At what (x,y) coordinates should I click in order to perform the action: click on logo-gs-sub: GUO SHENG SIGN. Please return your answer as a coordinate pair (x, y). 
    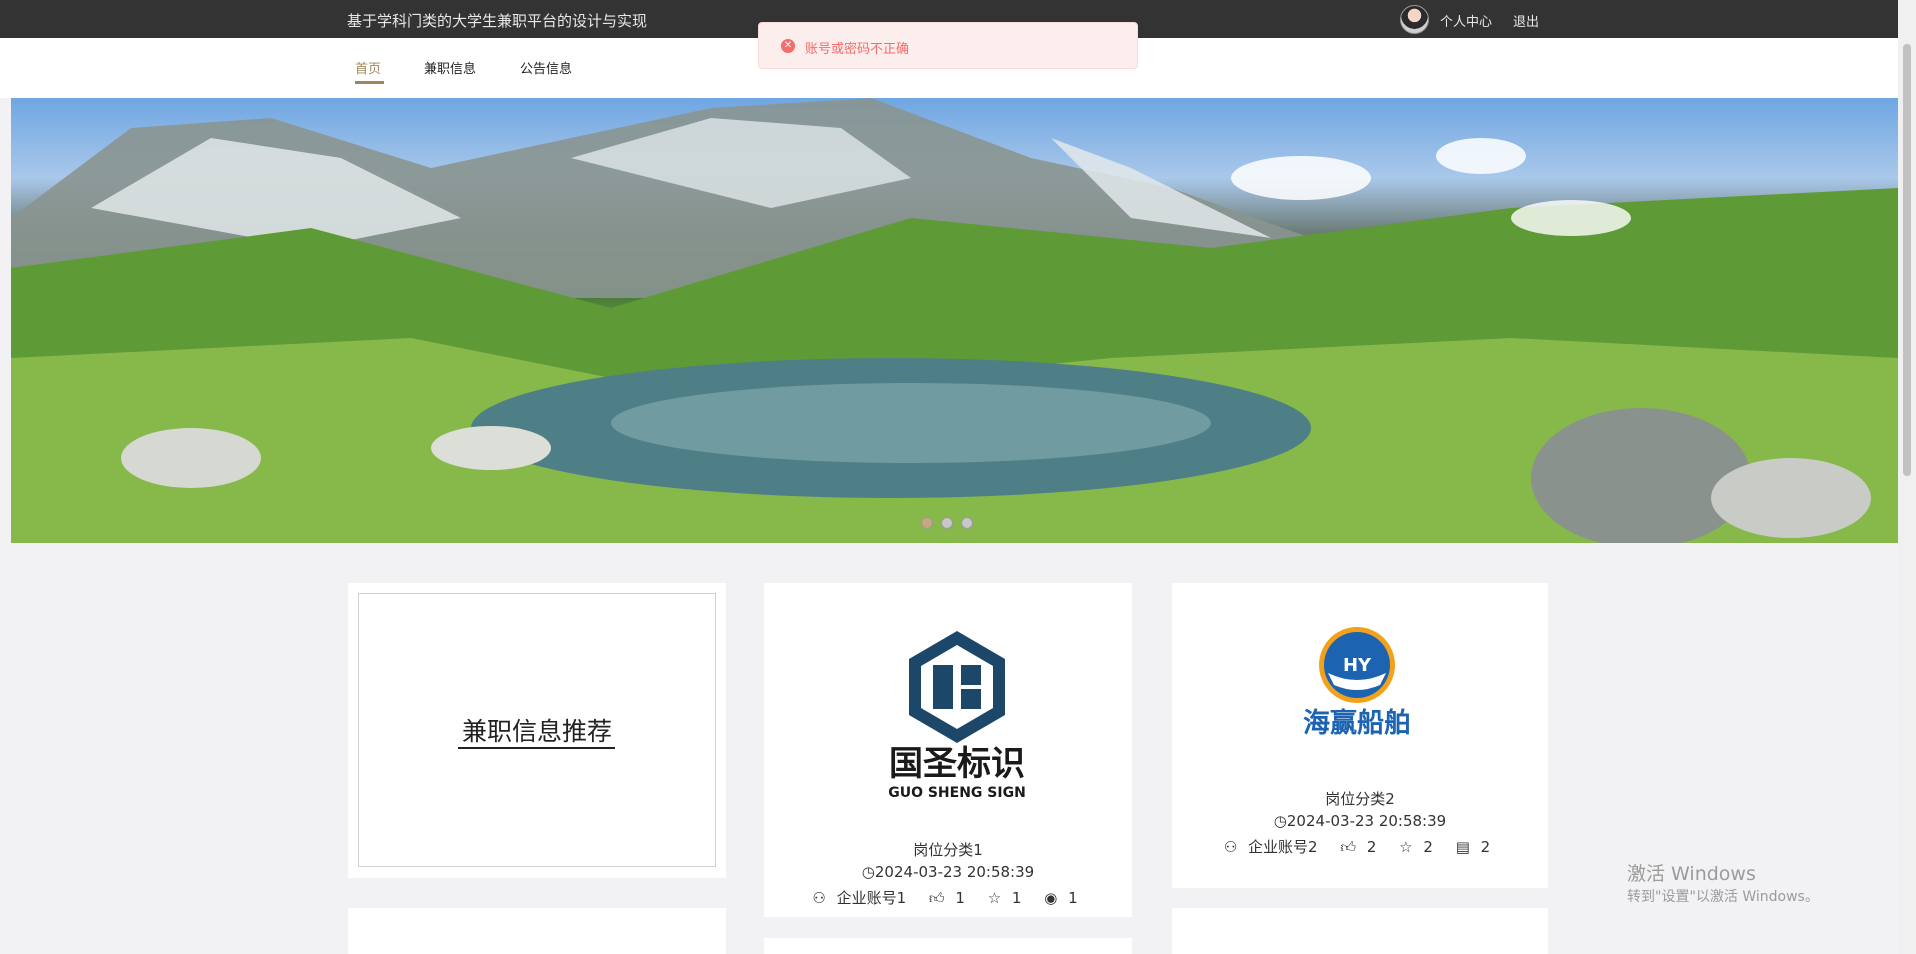
    Looking at the image, I should click on (957, 793).